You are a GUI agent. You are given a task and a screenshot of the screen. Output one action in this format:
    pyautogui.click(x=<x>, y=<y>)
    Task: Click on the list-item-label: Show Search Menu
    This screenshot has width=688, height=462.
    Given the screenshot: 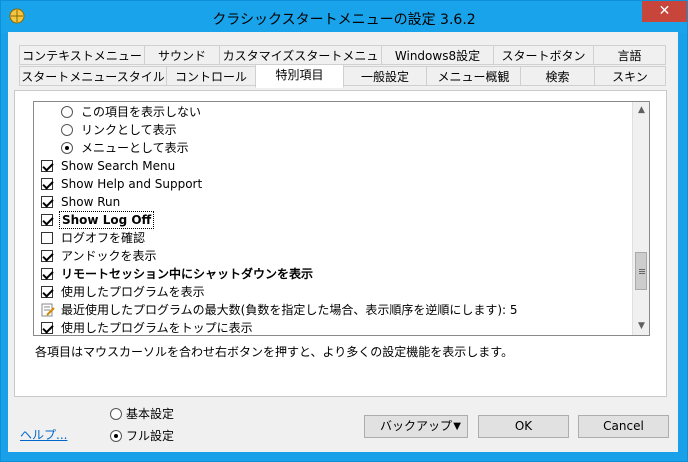 What is the action you would take?
    pyautogui.click(x=118, y=166)
    